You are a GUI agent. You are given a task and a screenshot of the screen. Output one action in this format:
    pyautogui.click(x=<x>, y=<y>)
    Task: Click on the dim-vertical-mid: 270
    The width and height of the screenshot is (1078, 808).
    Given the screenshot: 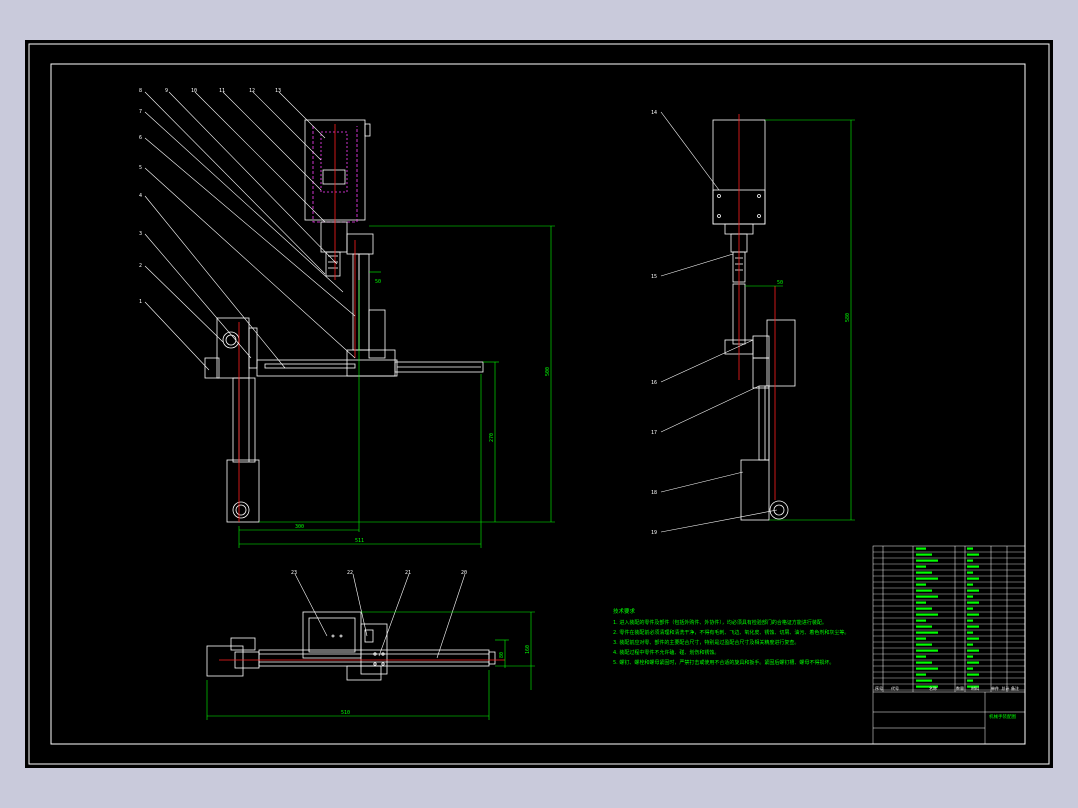 What is the action you would take?
    pyautogui.click(x=492, y=437)
    